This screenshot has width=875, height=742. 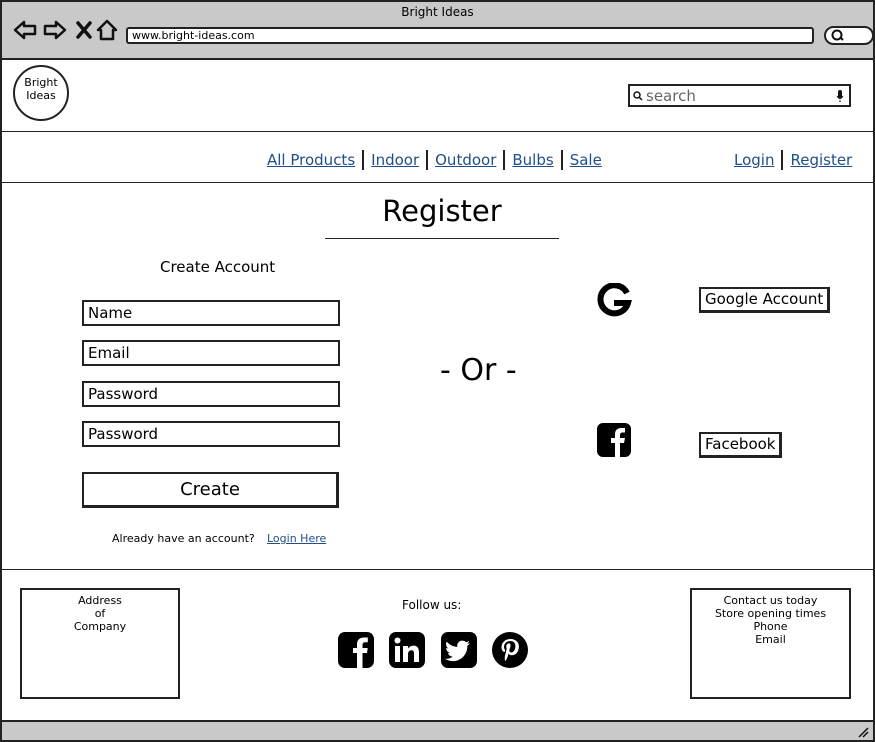 I want to click on browser-title-bar: Bright Ideas www.bright-ideas.com, so click(x=437, y=30).